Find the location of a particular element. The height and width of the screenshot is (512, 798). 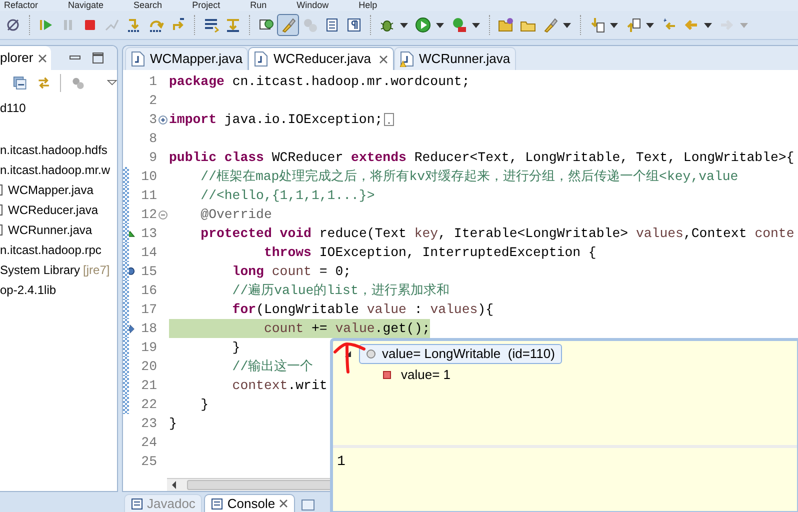

line-number: 23 is located at coordinates (148, 423).